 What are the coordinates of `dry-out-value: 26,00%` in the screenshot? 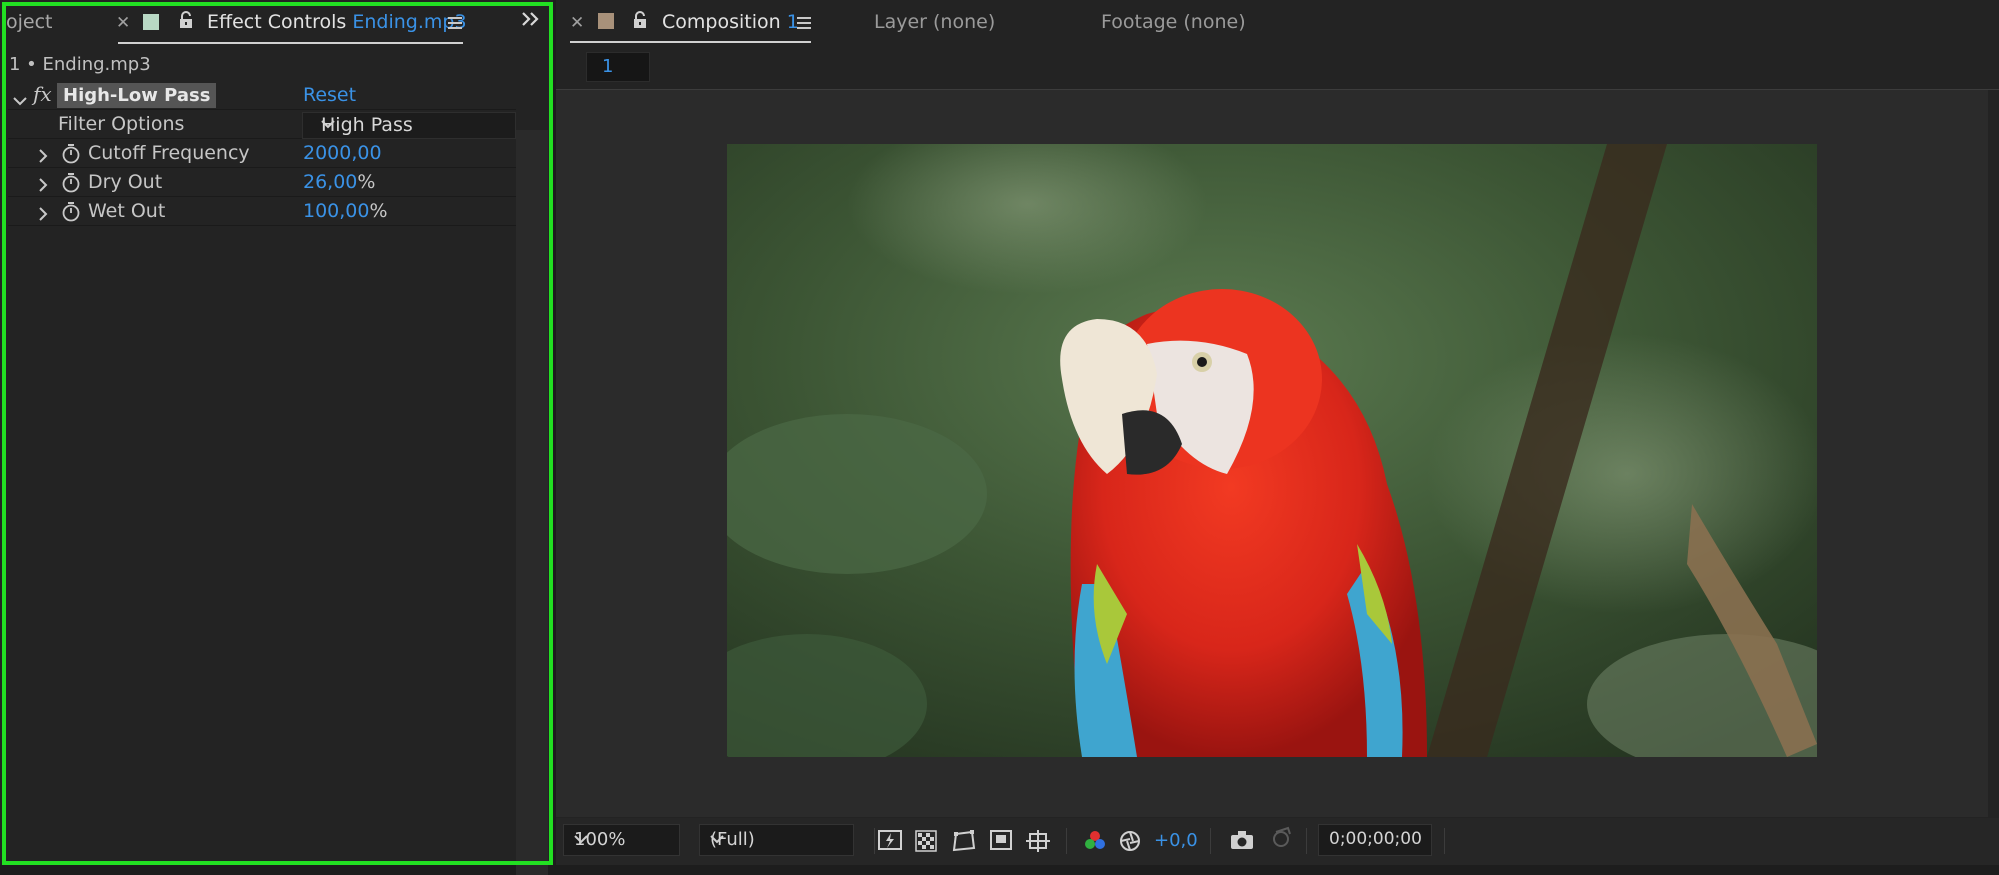 It's located at (339, 182).